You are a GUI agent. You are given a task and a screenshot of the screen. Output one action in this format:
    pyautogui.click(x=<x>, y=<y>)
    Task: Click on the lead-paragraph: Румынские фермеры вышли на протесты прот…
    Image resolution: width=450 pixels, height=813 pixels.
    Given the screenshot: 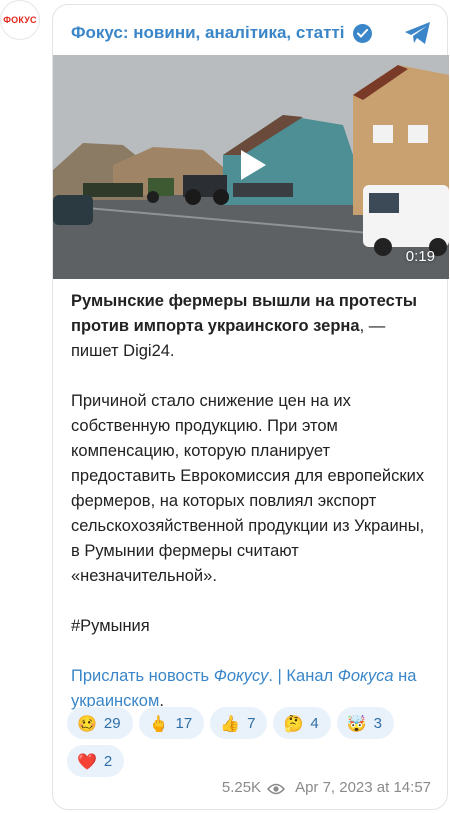 What is the action you would take?
    pyautogui.click(x=251, y=326)
    